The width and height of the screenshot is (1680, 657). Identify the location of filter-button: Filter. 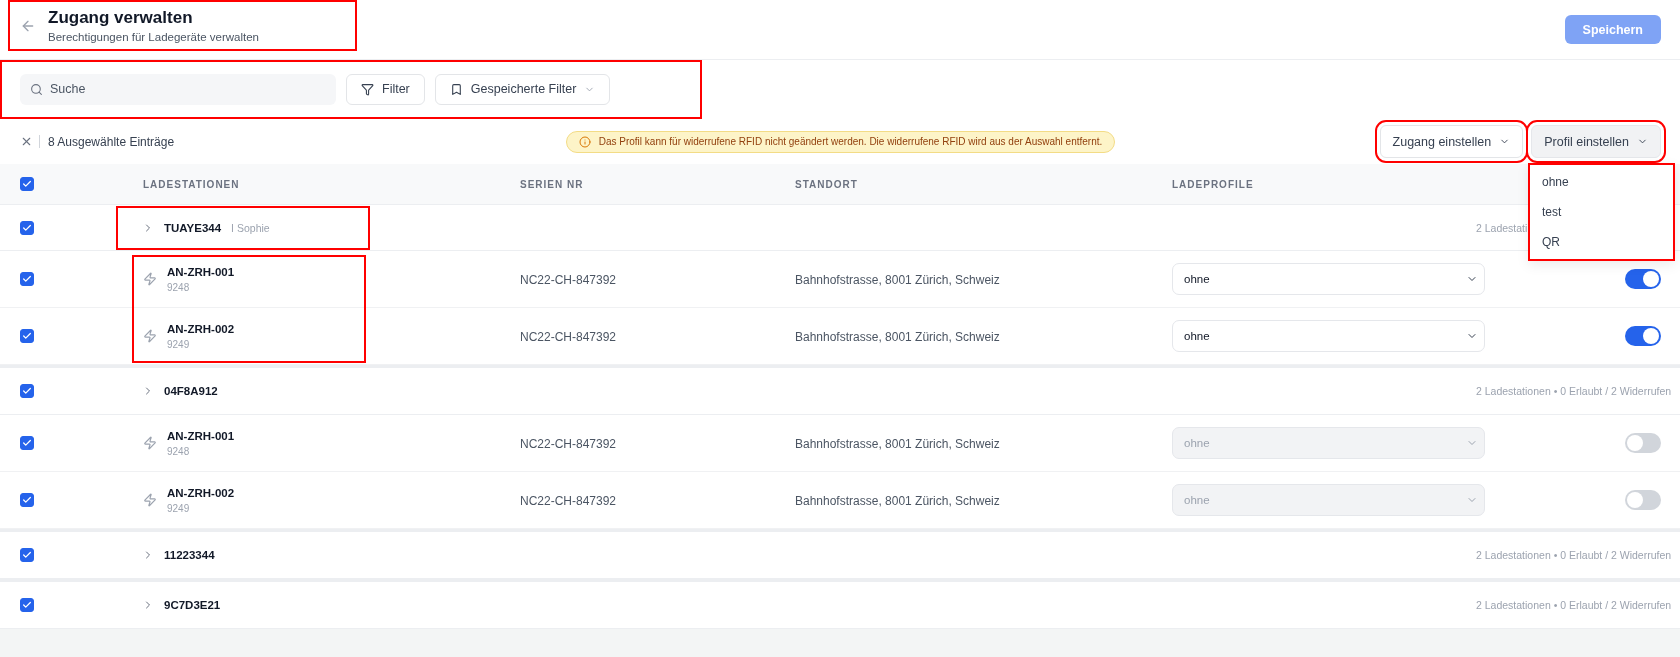
(385, 89).